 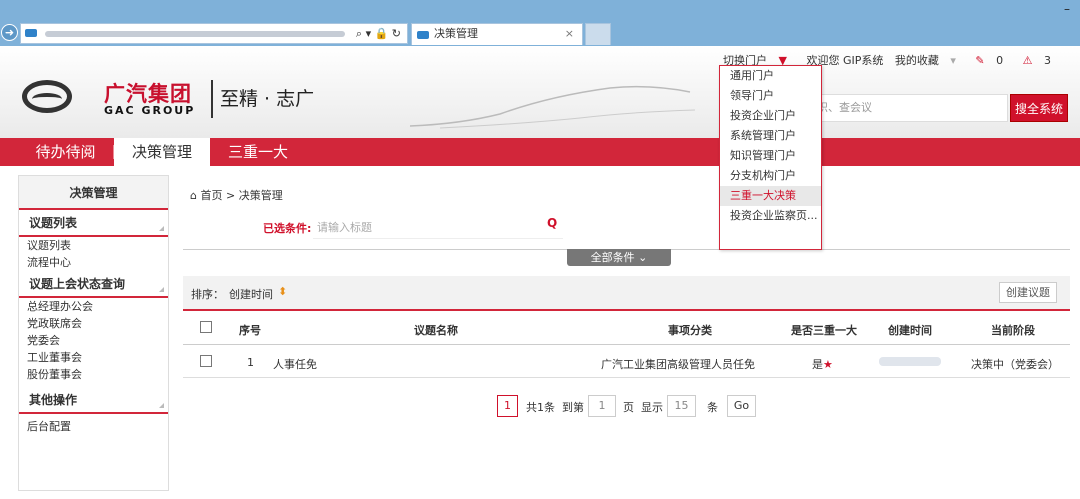 I want to click on address-bar: ⌕ ▾ 🔒 ↻, so click(x=214, y=33).